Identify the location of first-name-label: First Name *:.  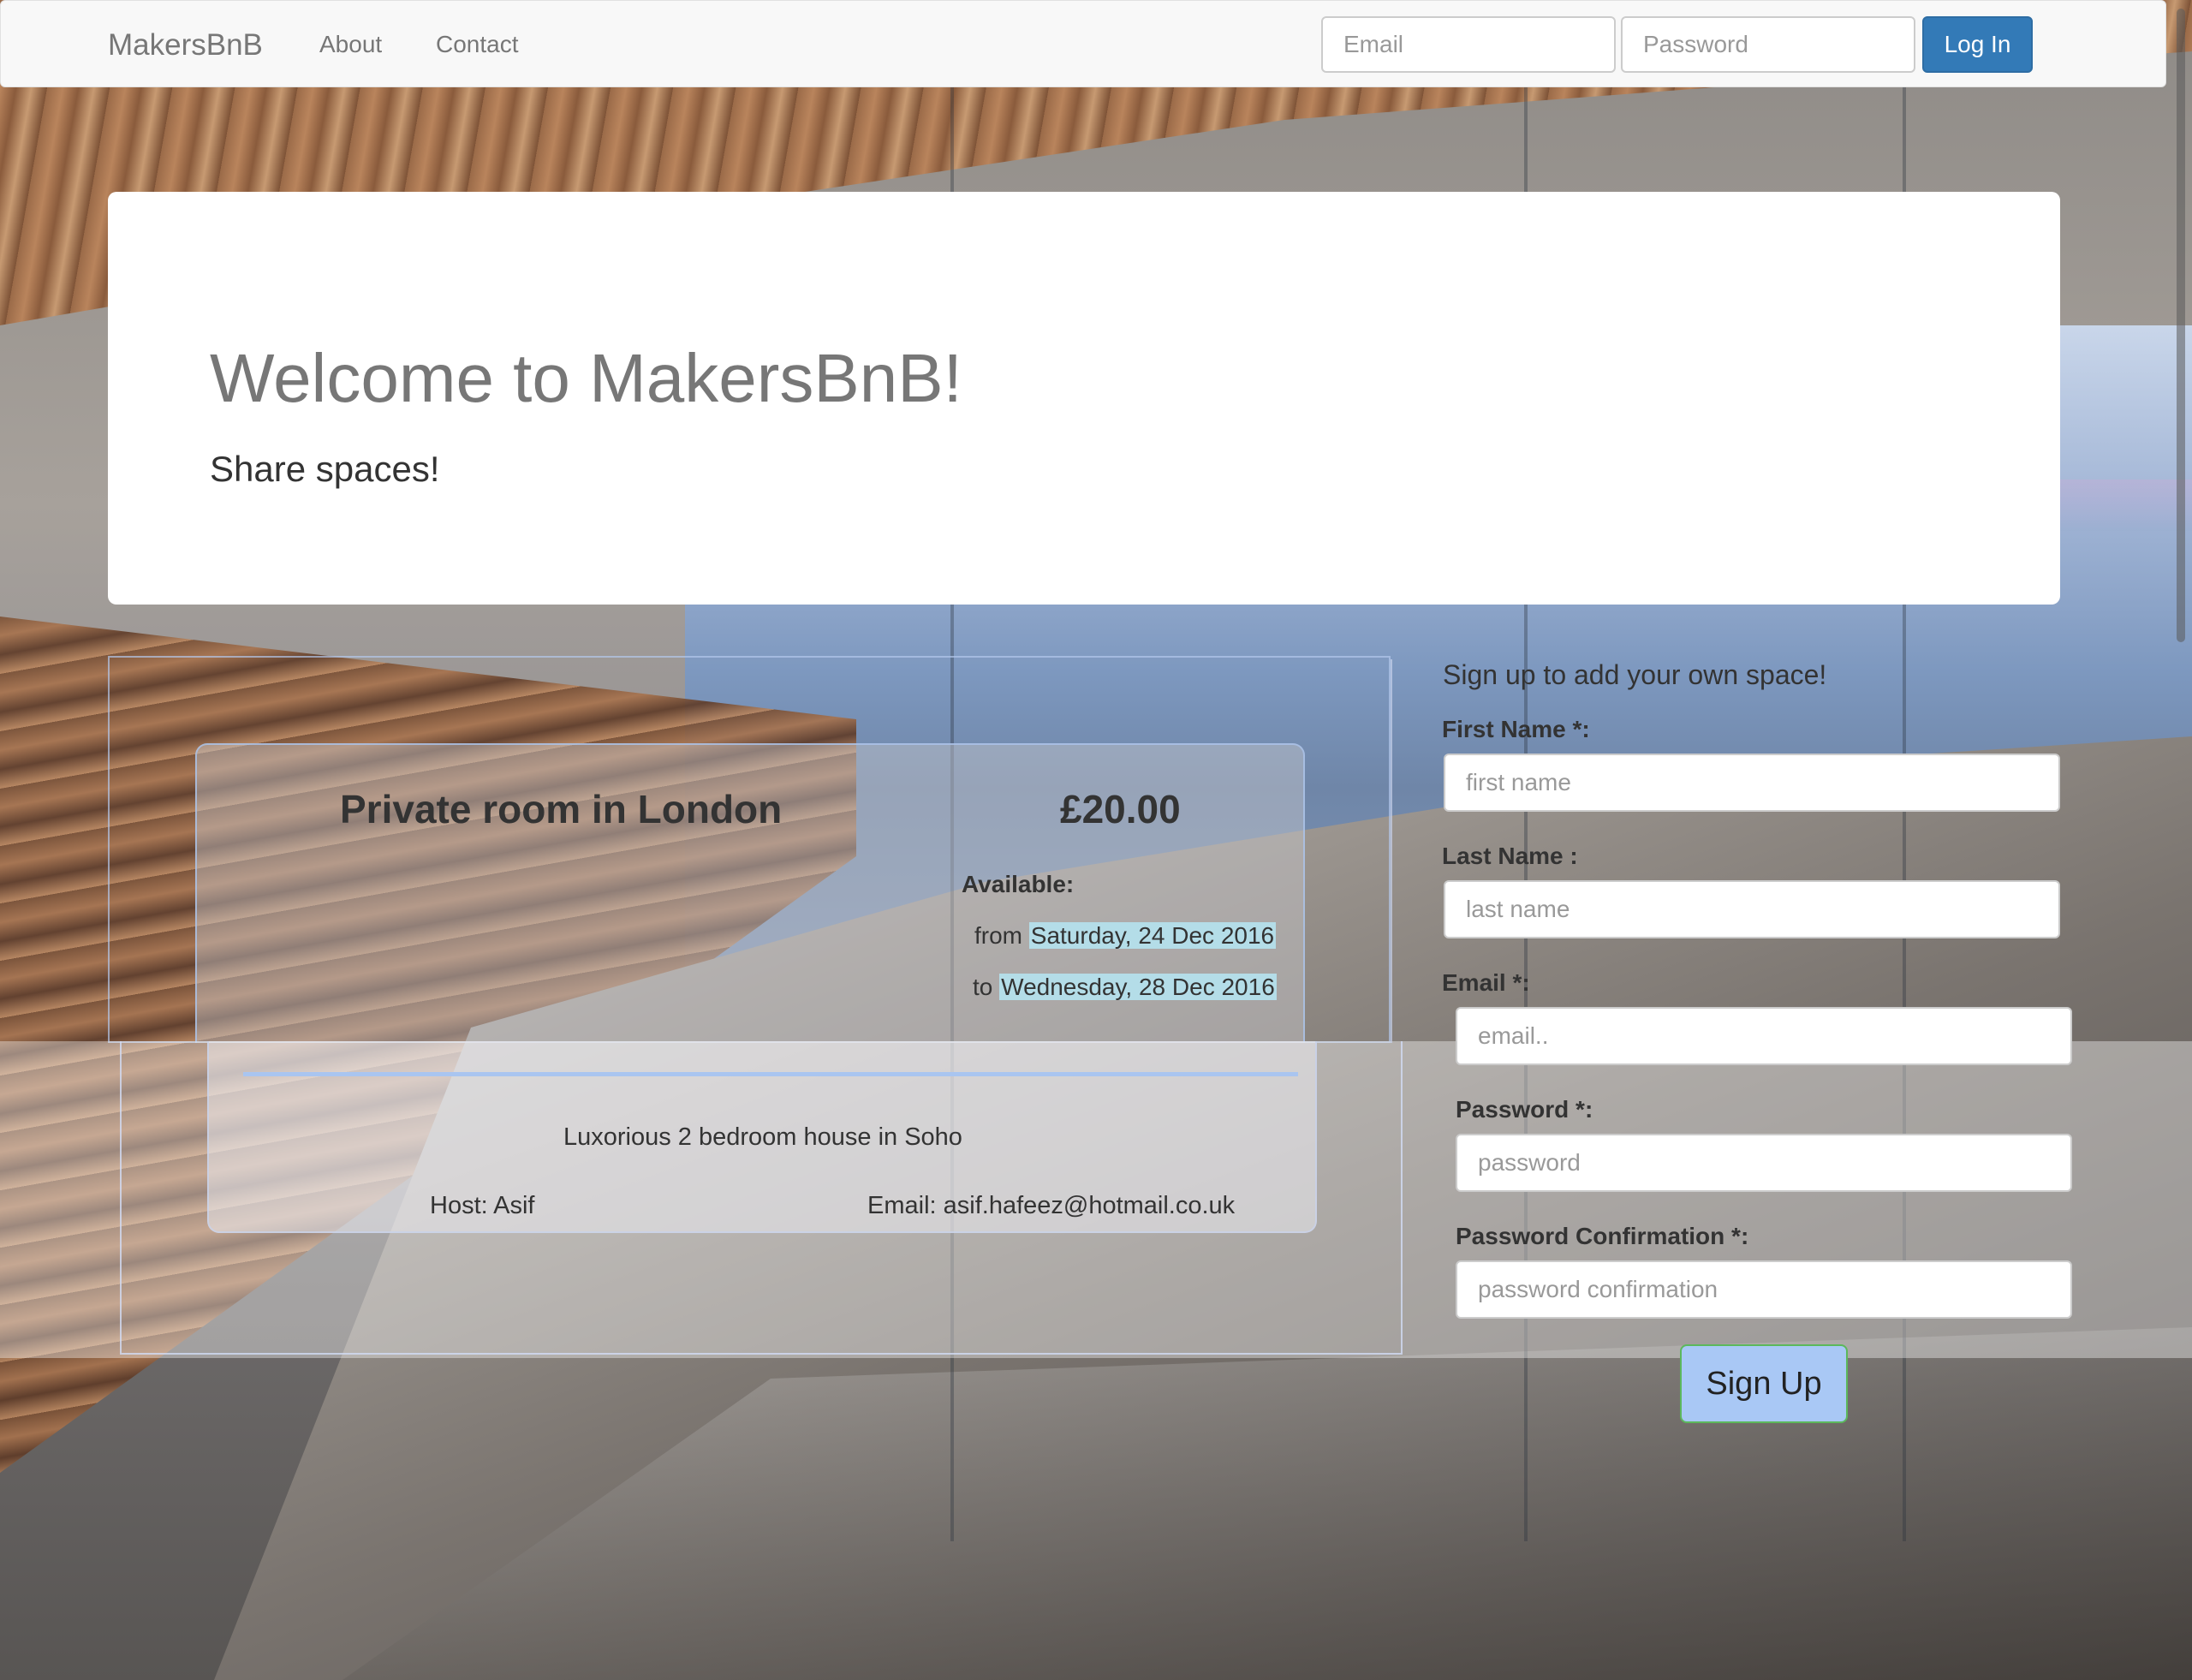
(1516, 729).